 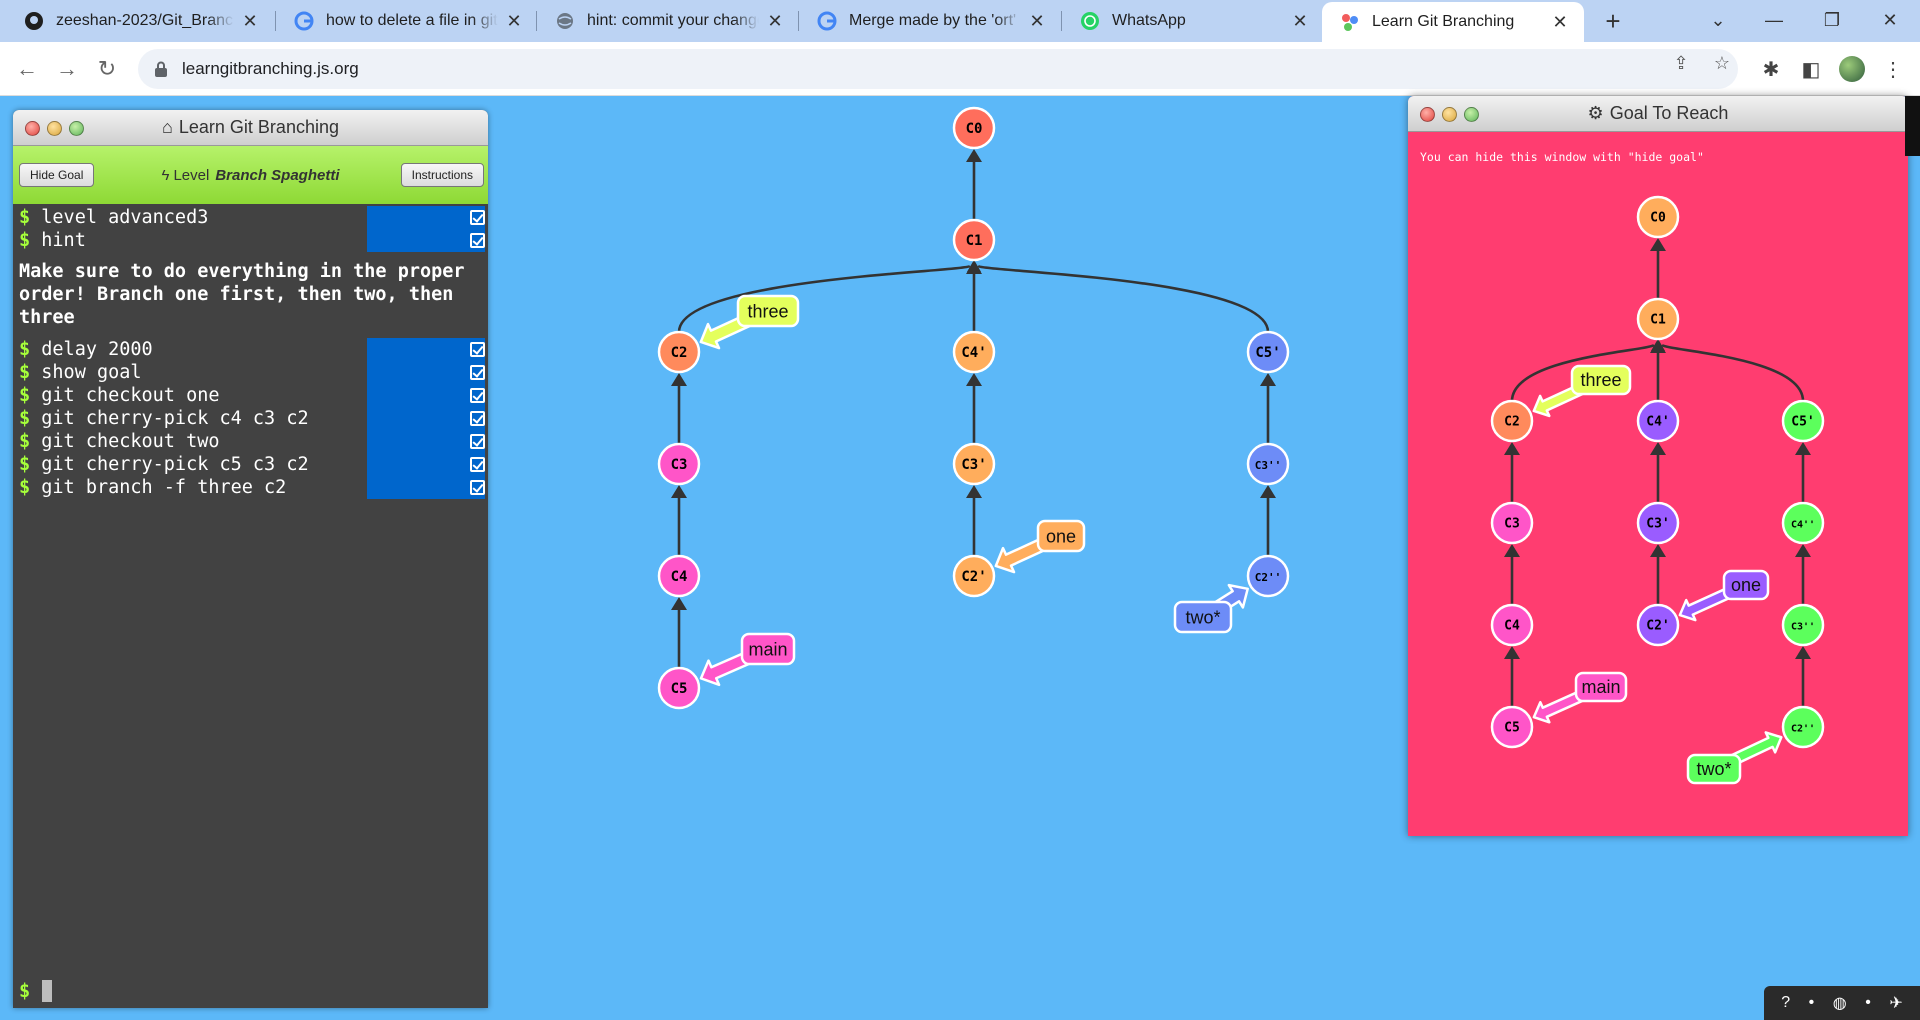 I want to click on svg-text: C1, so click(x=974, y=241).